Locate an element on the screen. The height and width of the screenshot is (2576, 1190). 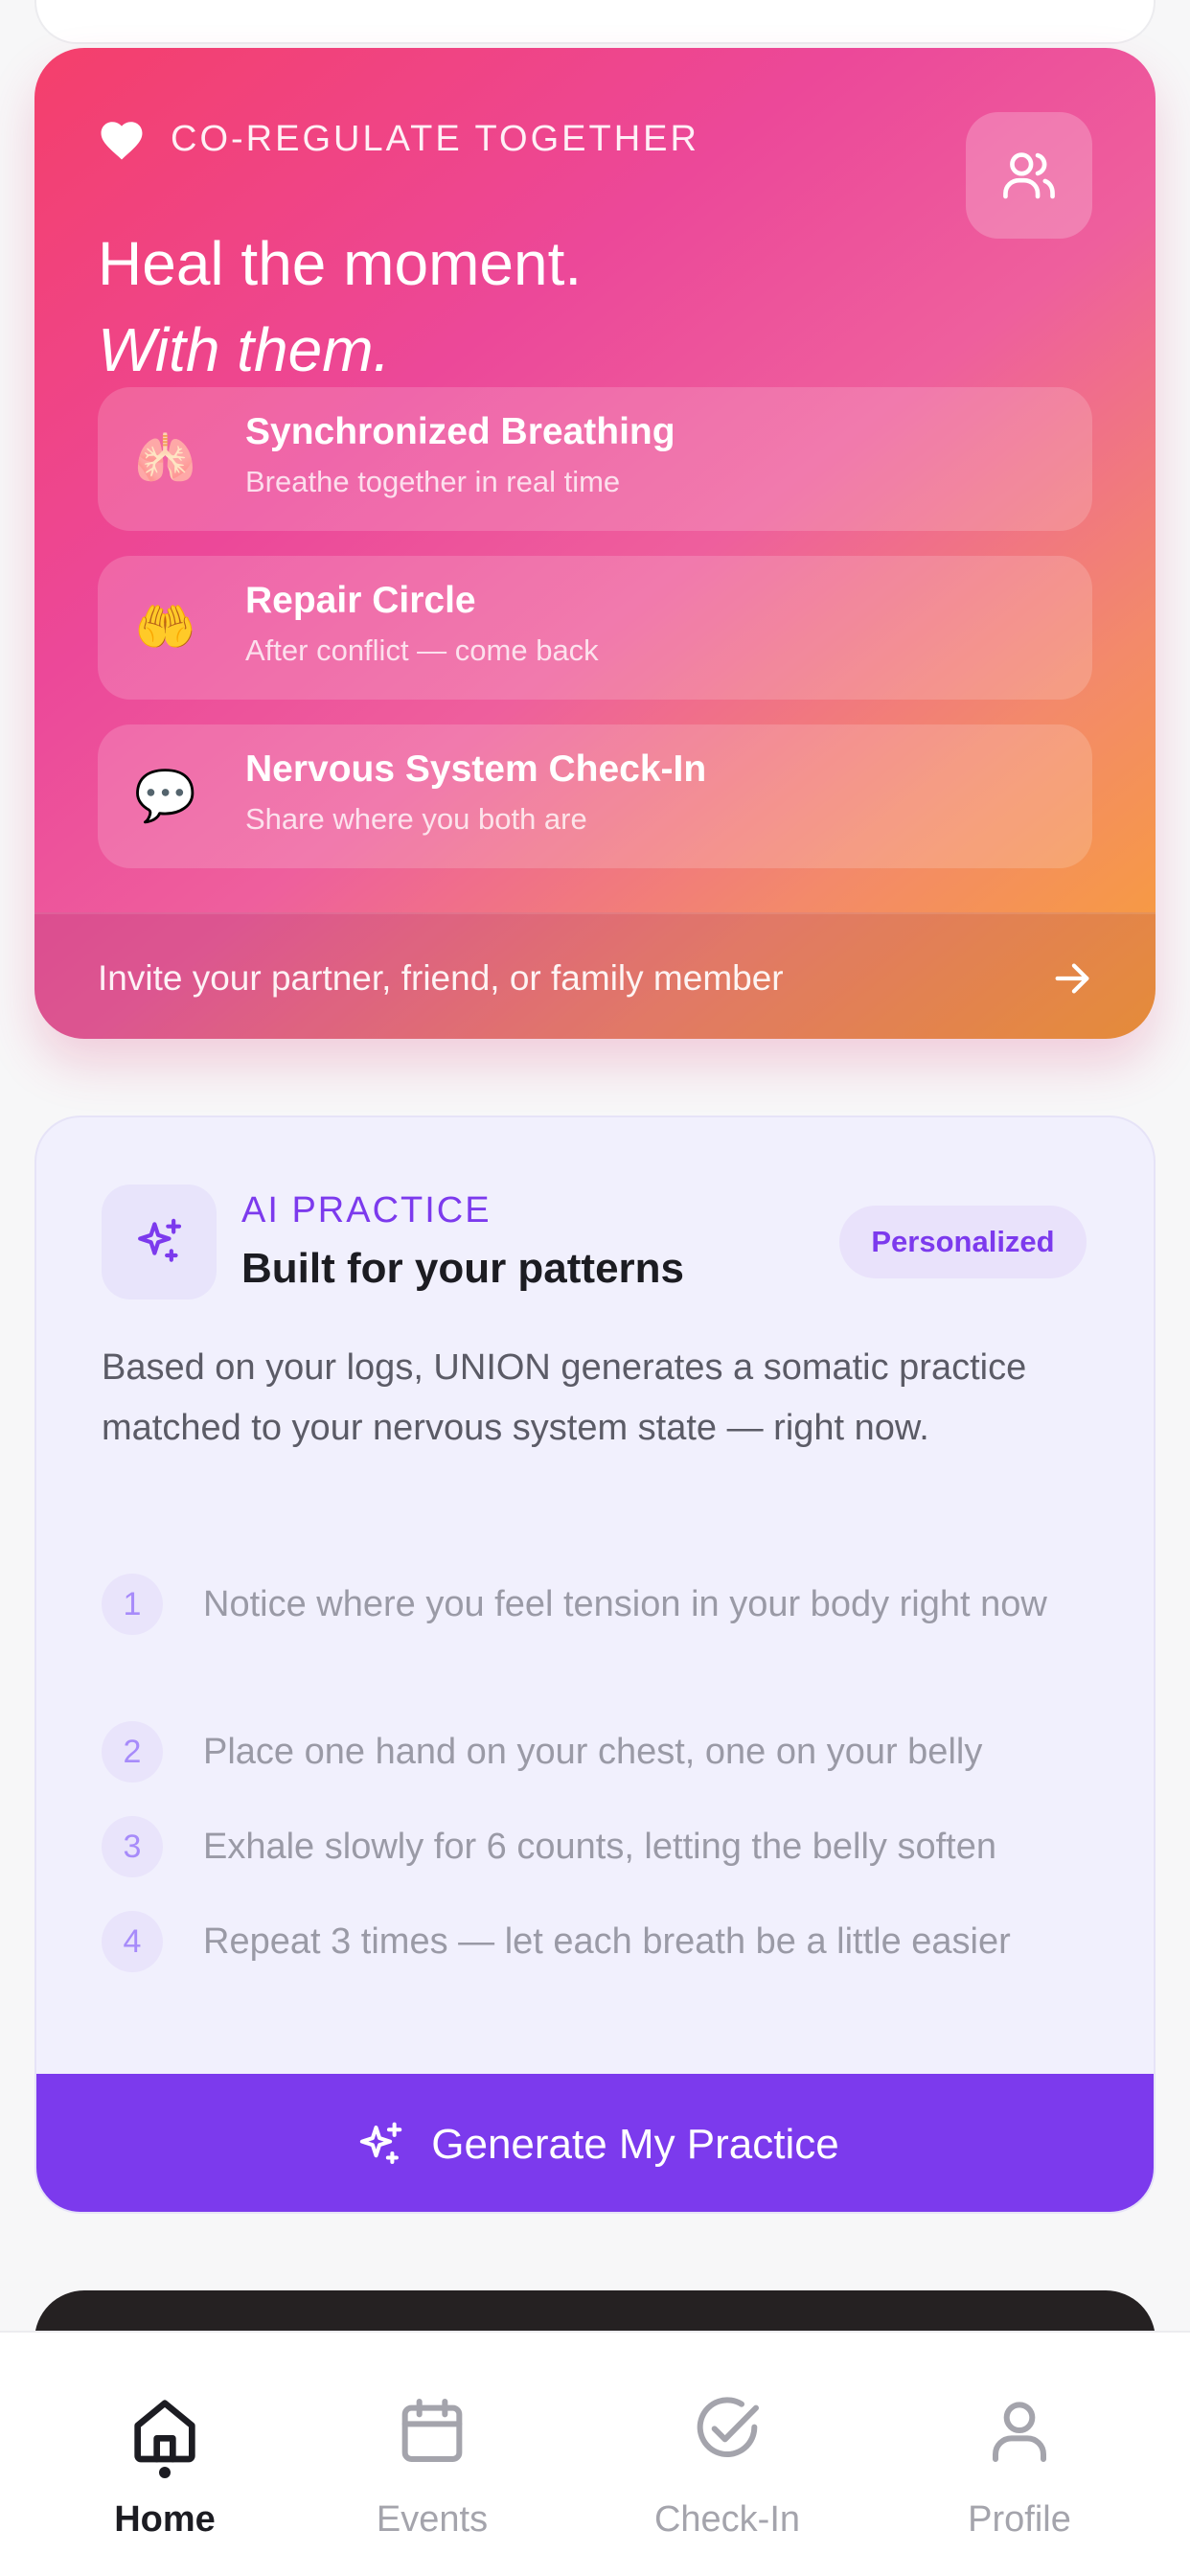
tab-events: Events is located at coordinates (432, 2454).